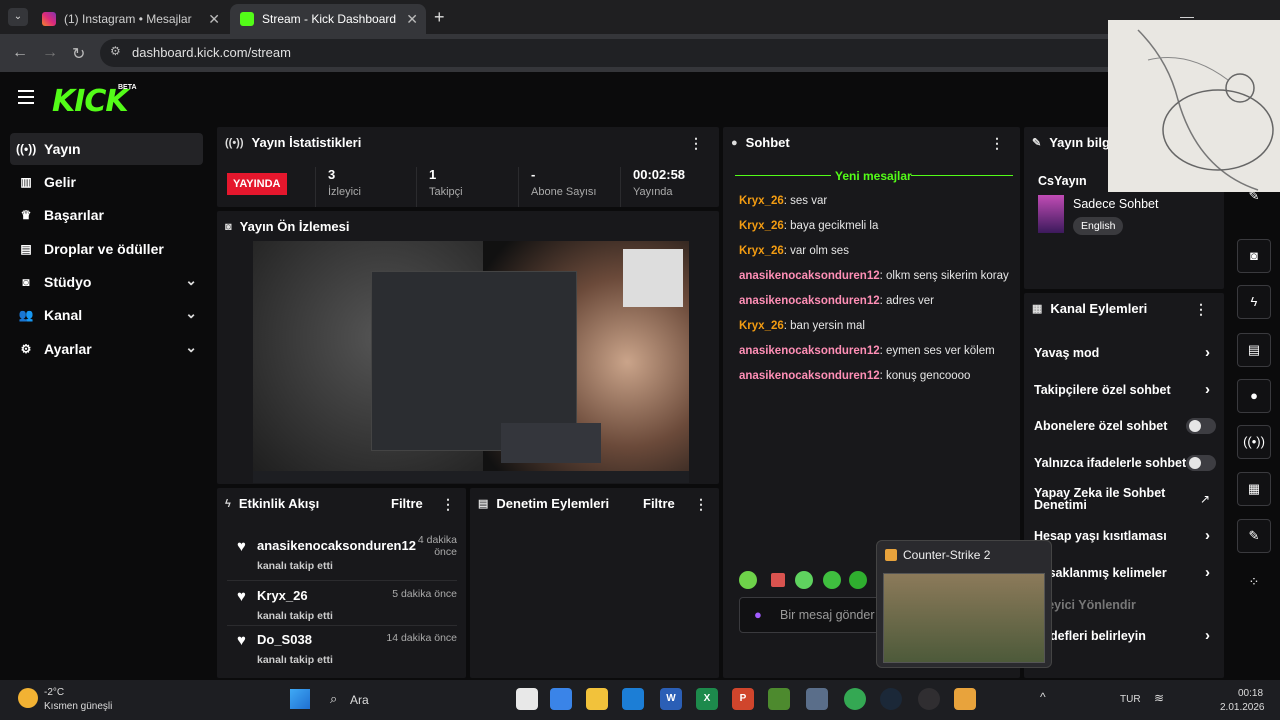  I want to click on search-icon: ⌕, so click(333, 699).